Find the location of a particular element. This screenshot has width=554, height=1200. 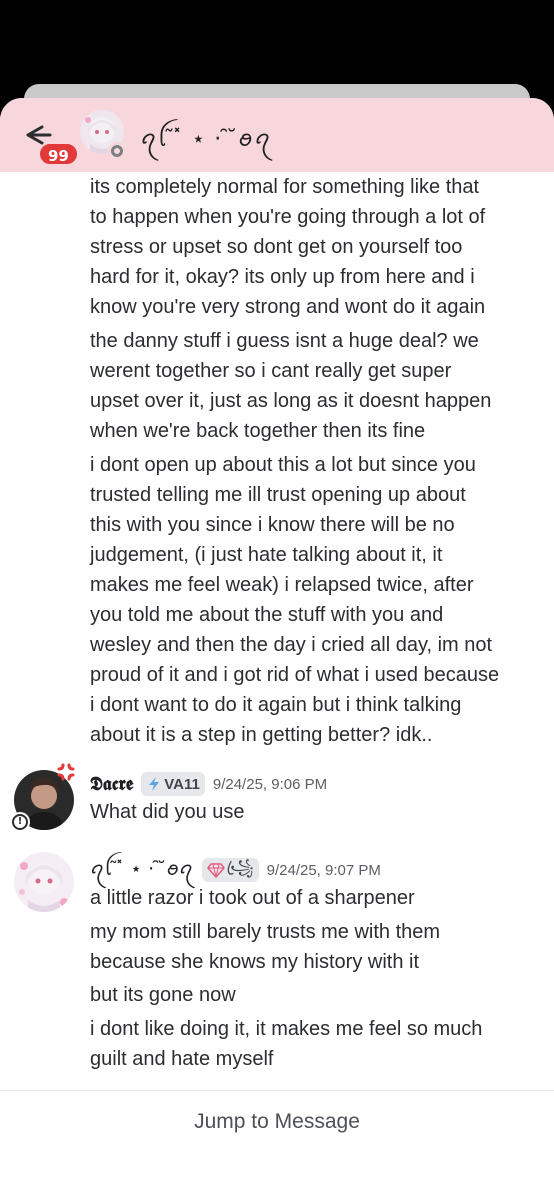

message-line: because she knows my history with it is located at coordinates (255, 962).